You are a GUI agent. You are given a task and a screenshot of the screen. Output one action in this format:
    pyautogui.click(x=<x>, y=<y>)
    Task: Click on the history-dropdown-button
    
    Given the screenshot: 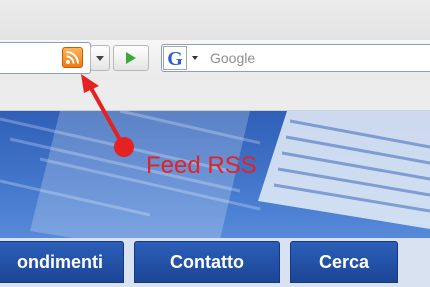 What is the action you would take?
    pyautogui.click(x=100, y=58)
    